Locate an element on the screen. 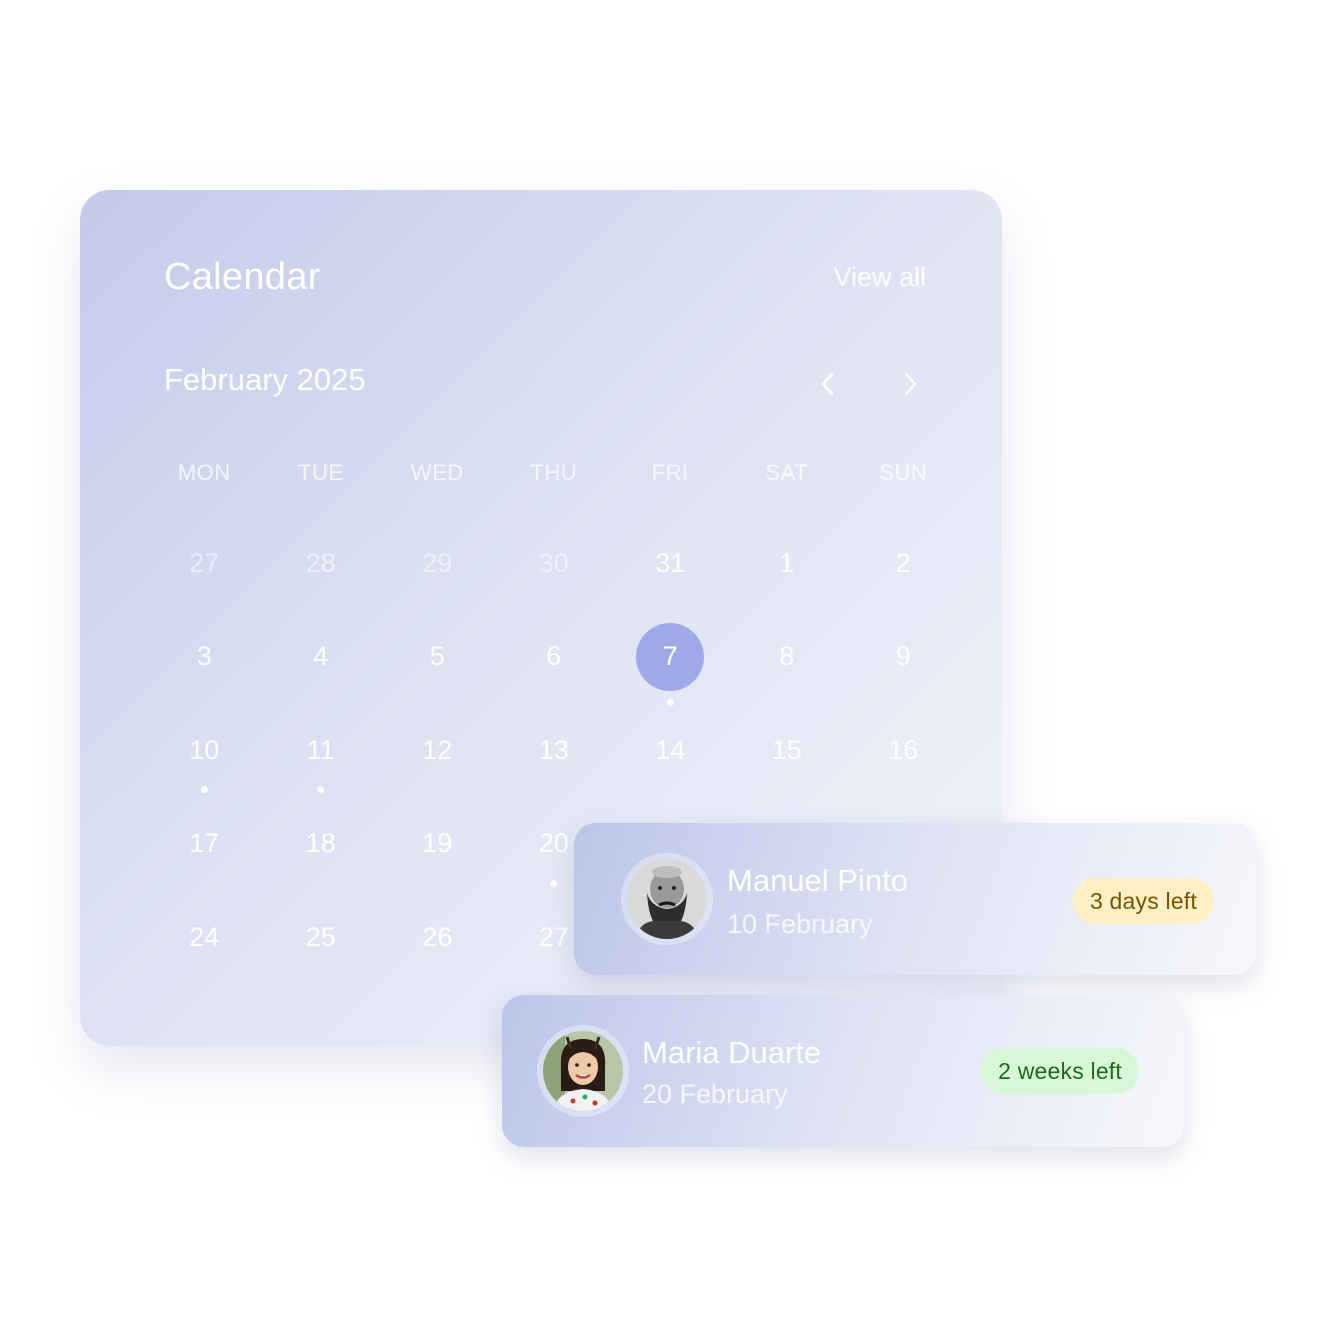 This screenshot has height=1338, width=1338. avatar-photo-woman-icon is located at coordinates (583, 1071).